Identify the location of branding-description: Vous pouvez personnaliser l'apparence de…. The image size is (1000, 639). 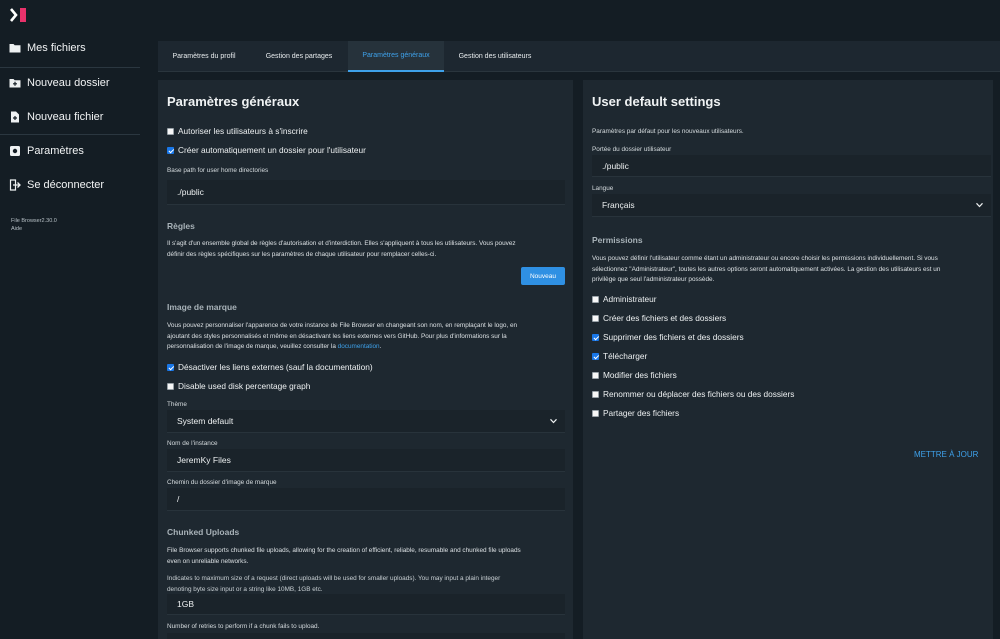
(367, 337).